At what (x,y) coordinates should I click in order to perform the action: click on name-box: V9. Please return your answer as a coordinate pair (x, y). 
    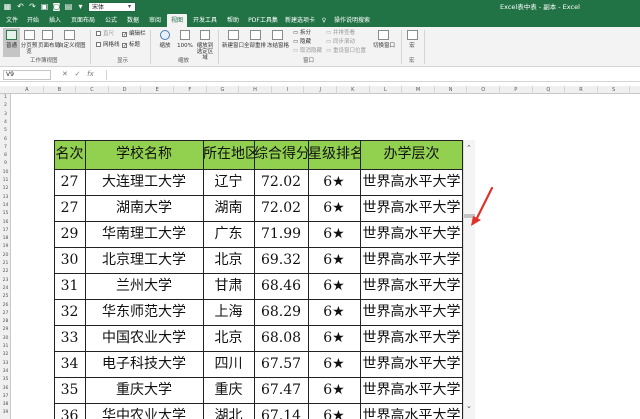
    Looking at the image, I should click on (27, 75).